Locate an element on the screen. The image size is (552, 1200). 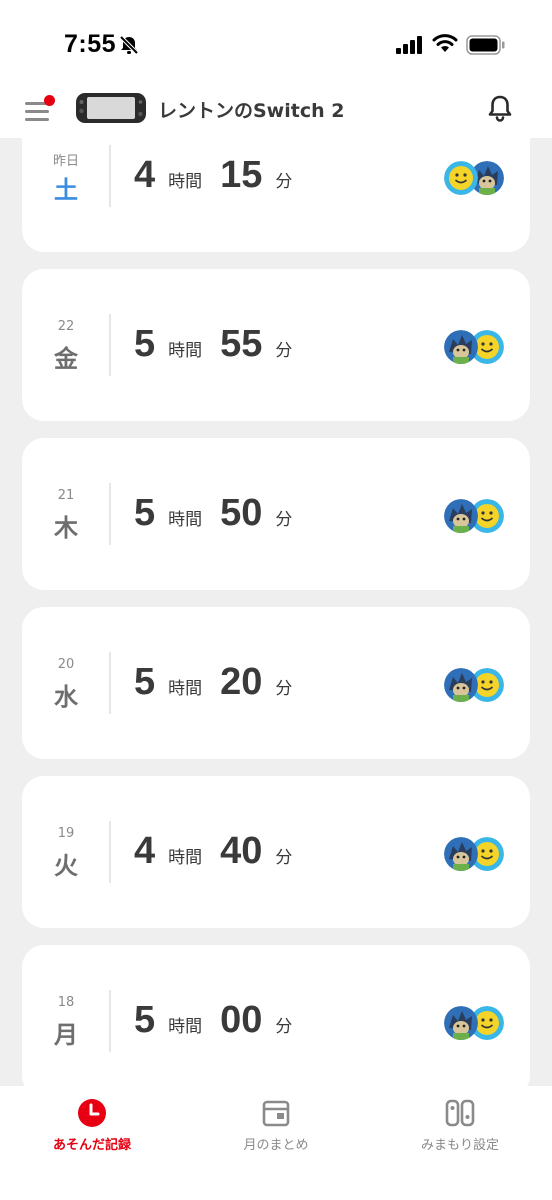
play-time: 5 時間 50 分 is located at coordinates (213, 514).